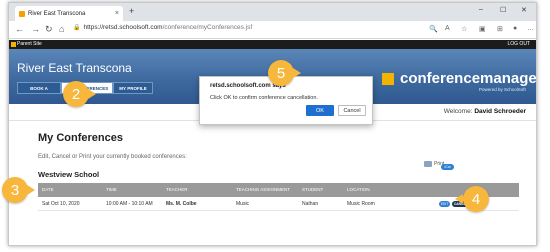 The height and width of the screenshot is (252, 550). Describe the element at coordinates (131, 11) in the screenshot. I see `new-tab-icon: +` at that location.